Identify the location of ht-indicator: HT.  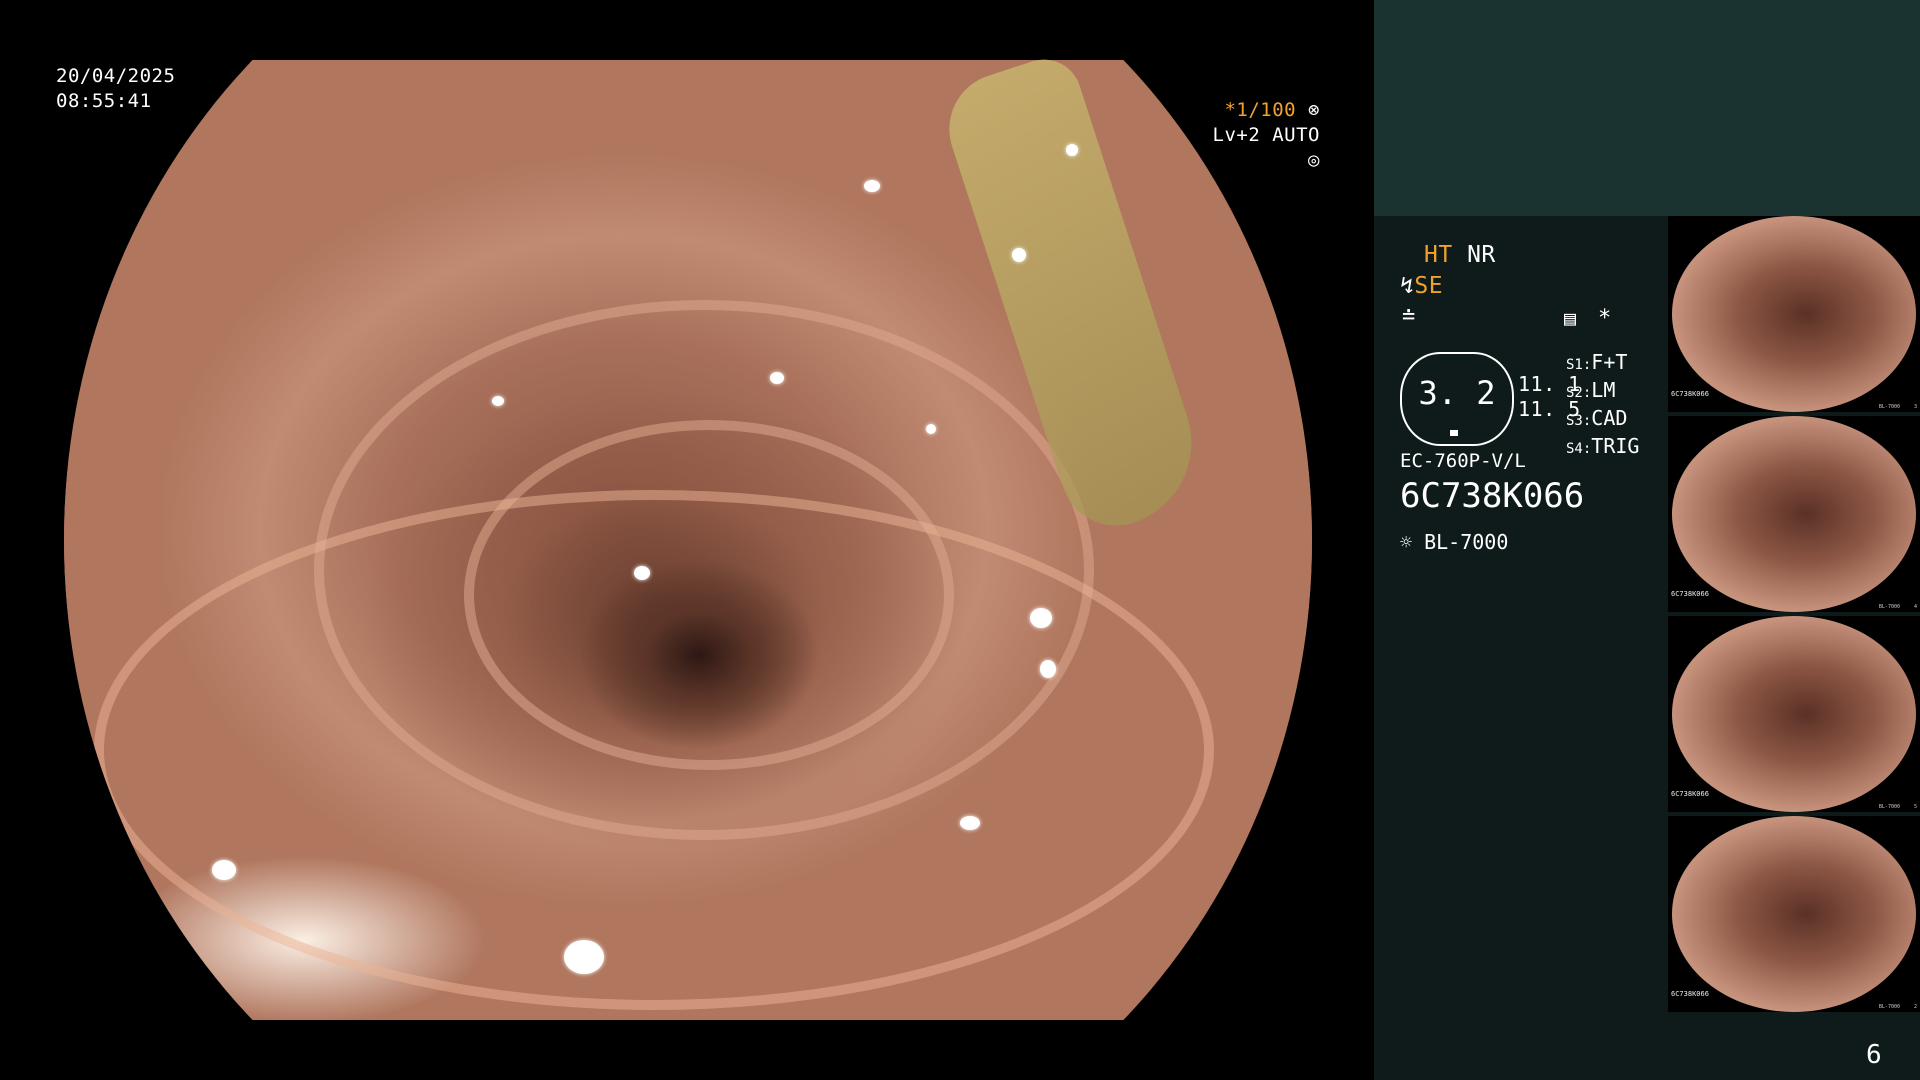
(1438, 255).